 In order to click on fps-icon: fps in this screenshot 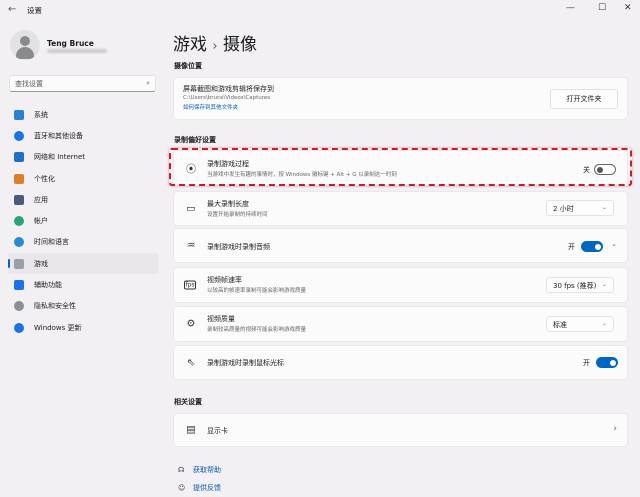, I will do `click(190, 285)`.